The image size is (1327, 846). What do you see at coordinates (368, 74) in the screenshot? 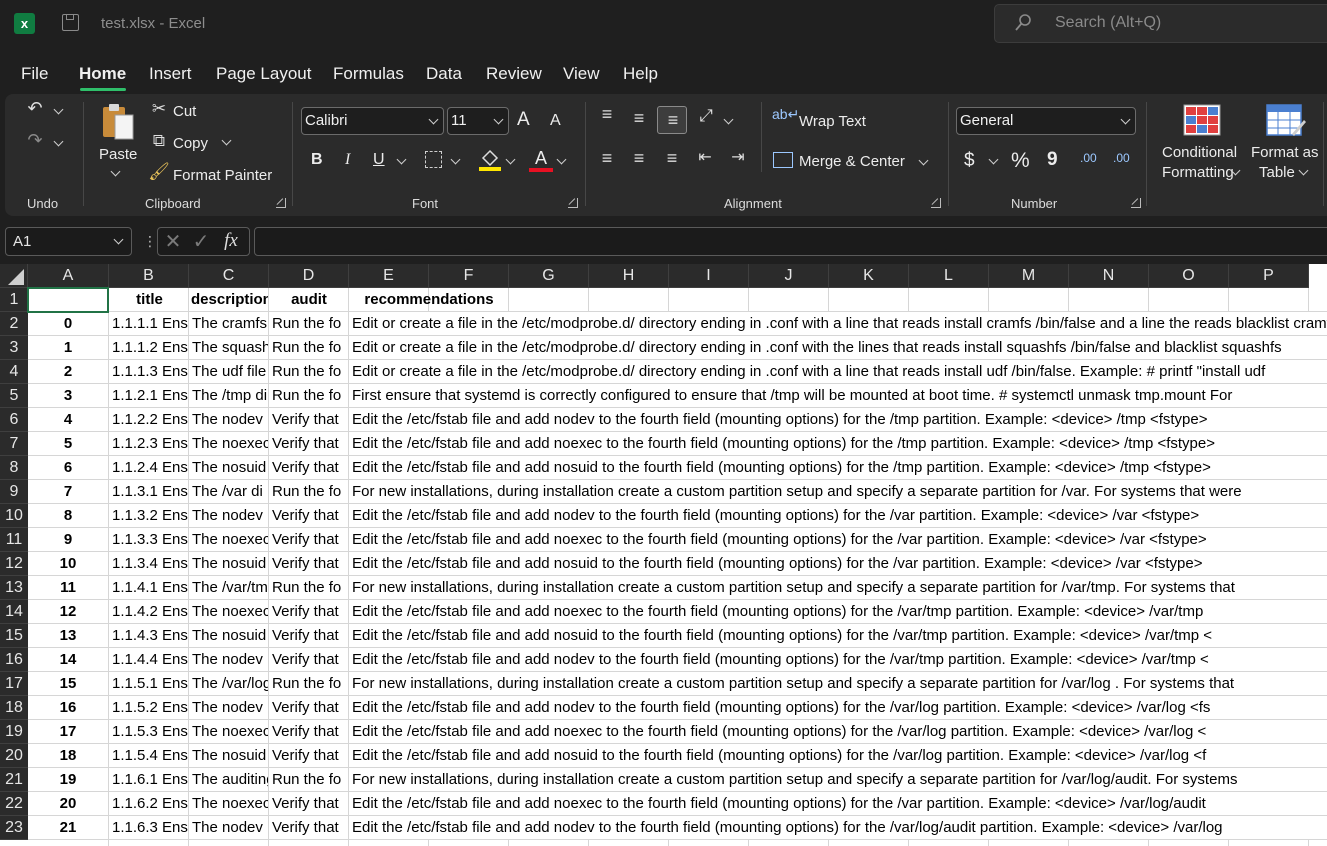
I see `tab-formulas: Formulas` at bounding box center [368, 74].